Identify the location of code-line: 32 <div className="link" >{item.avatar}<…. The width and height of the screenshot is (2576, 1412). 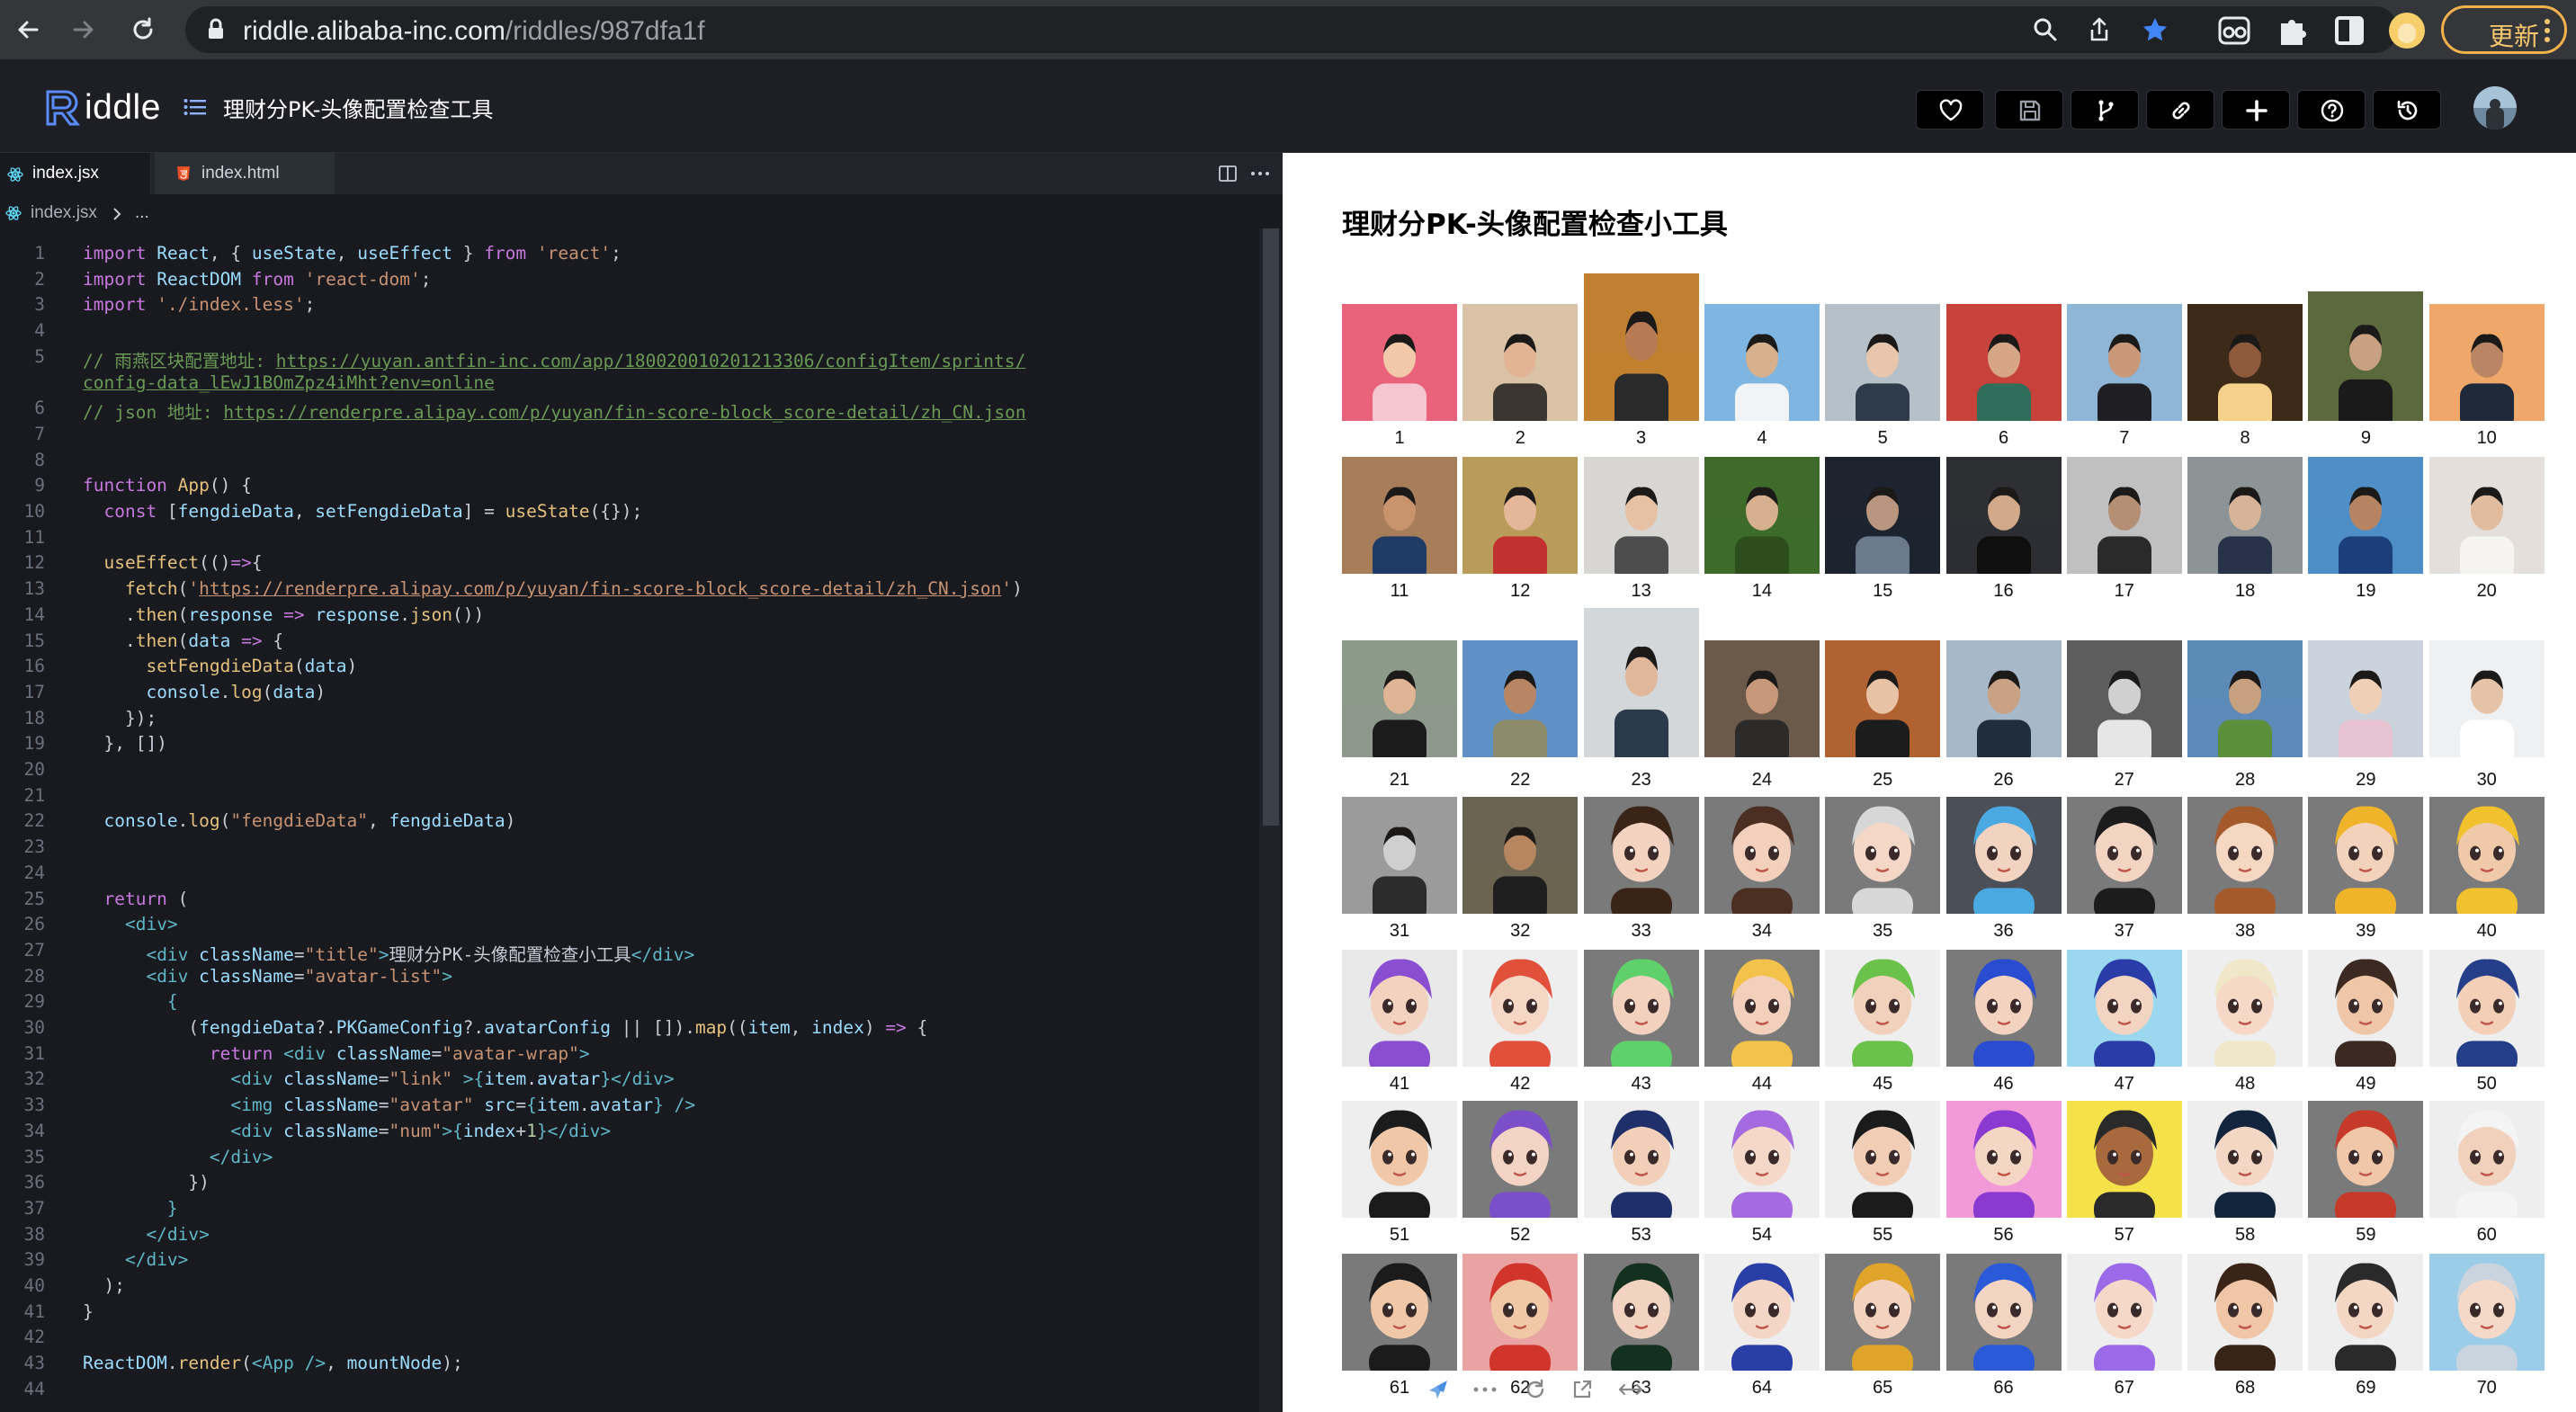
(629, 1081).